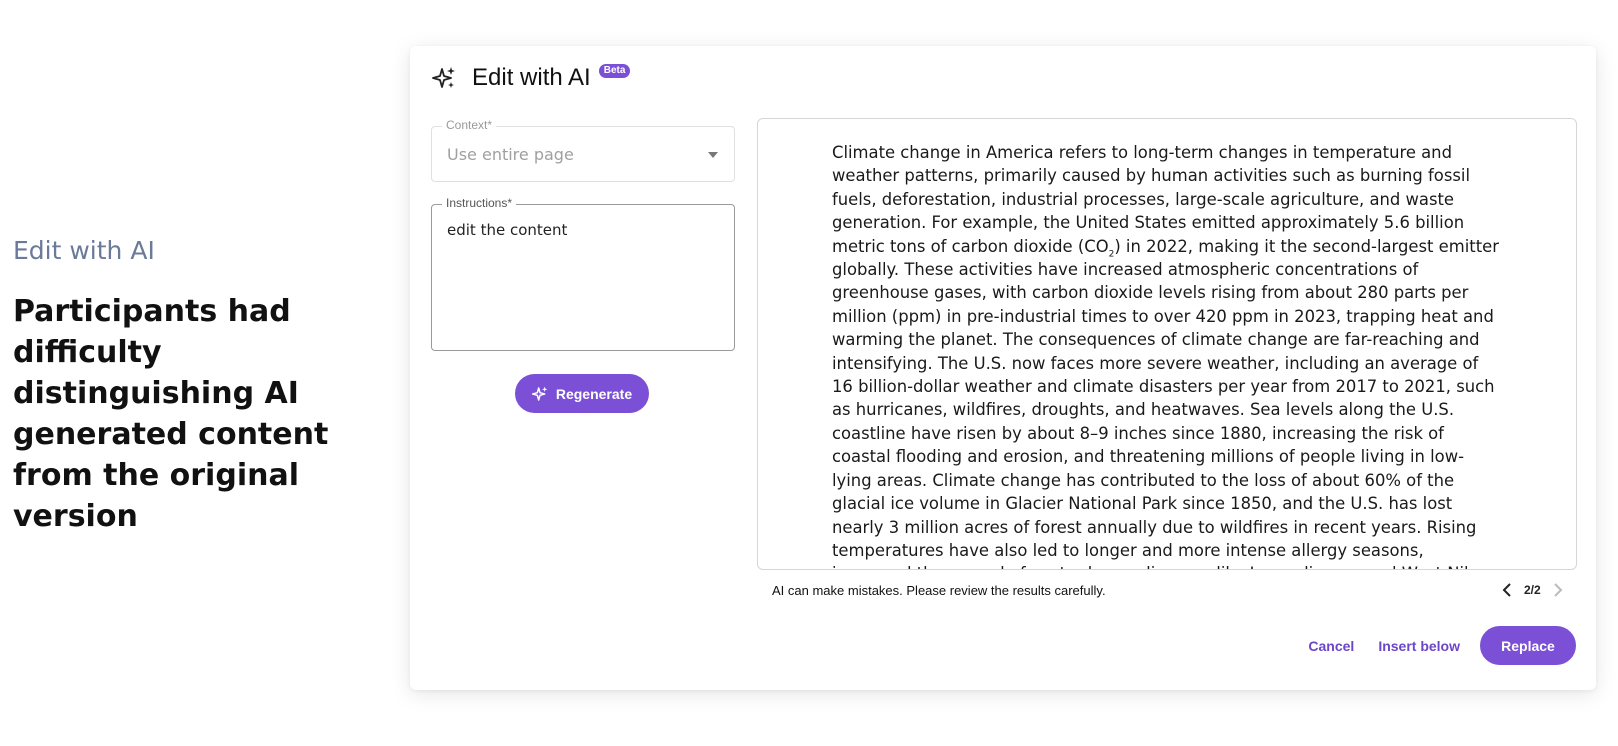 The width and height of the screenshot is (1618, 746). I want to click on instructions-label: Instructions*, so click(479, 203).